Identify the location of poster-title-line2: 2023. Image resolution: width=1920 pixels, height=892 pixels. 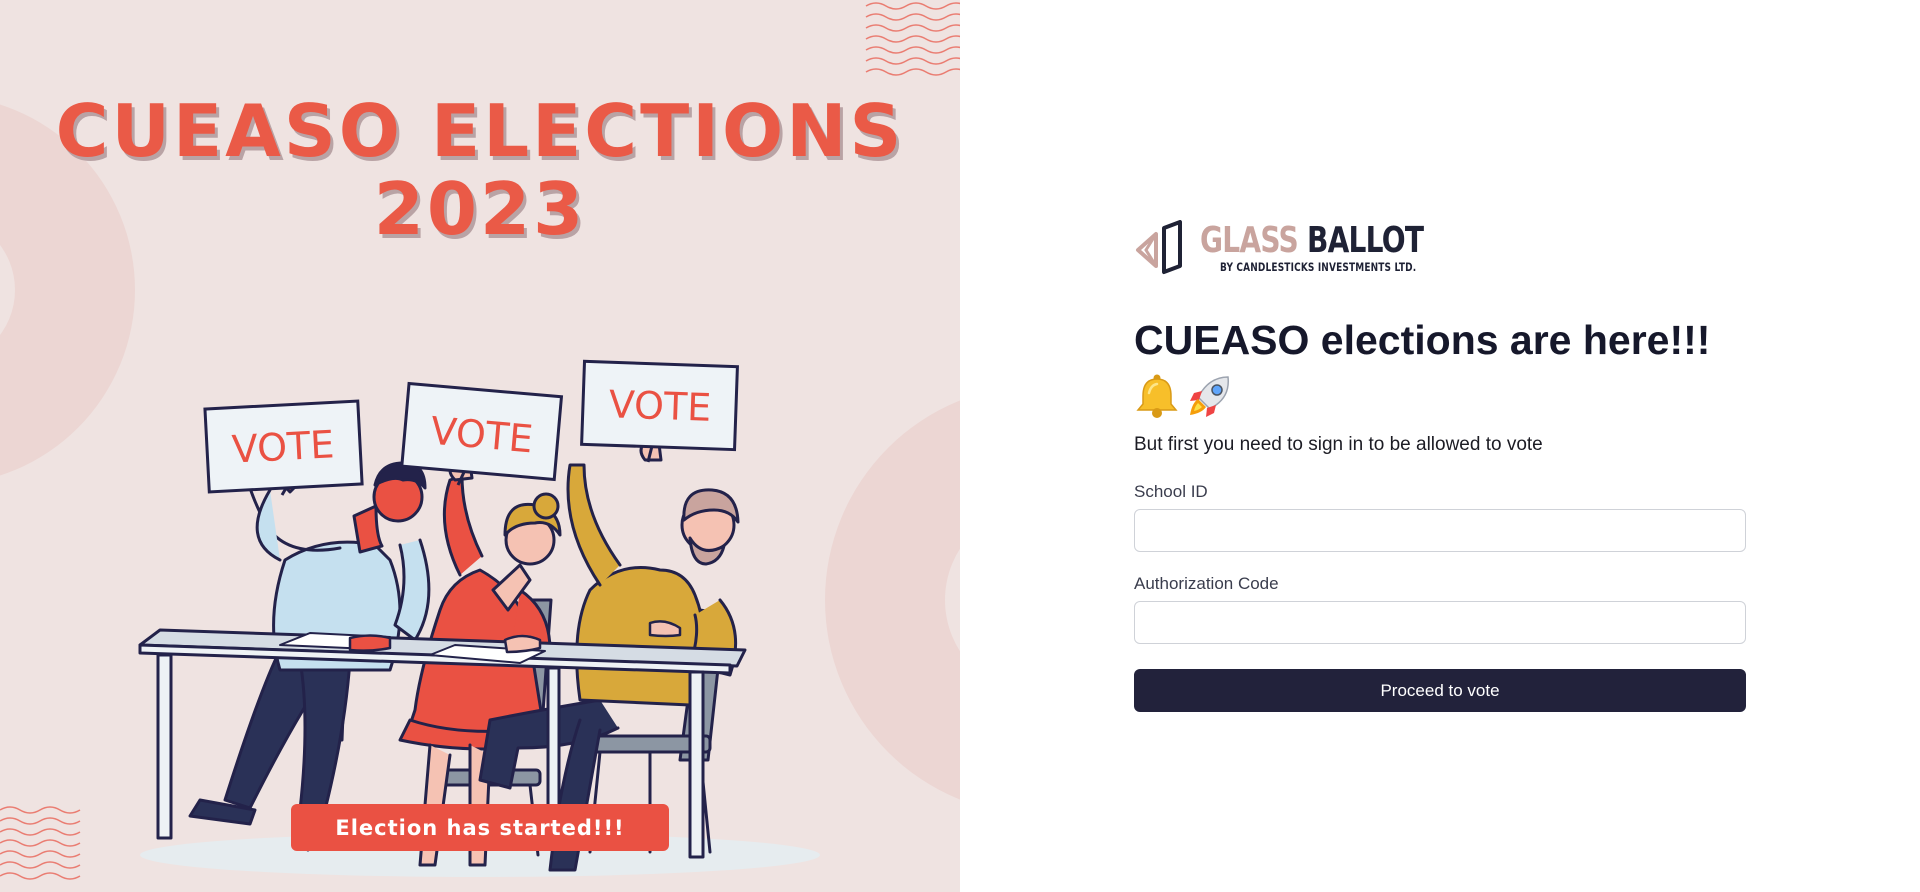
(480, 209).